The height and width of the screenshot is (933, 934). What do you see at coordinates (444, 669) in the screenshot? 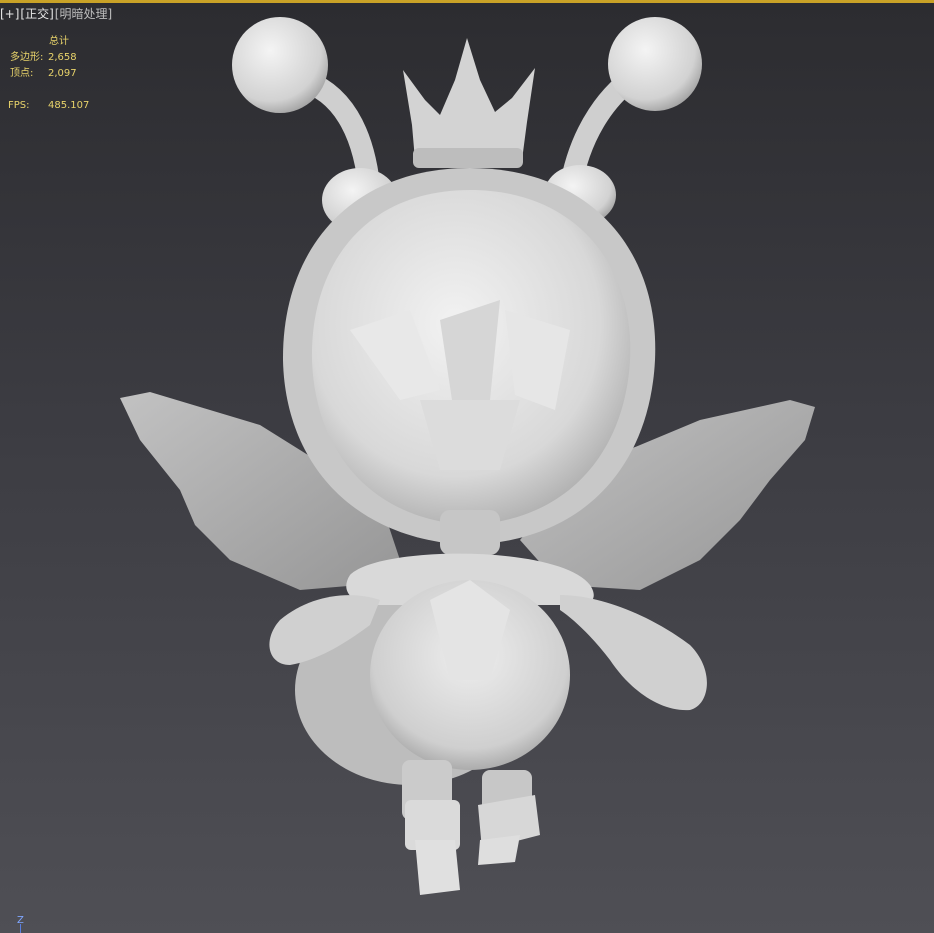
I see `body` at bounding box center [444, 669].